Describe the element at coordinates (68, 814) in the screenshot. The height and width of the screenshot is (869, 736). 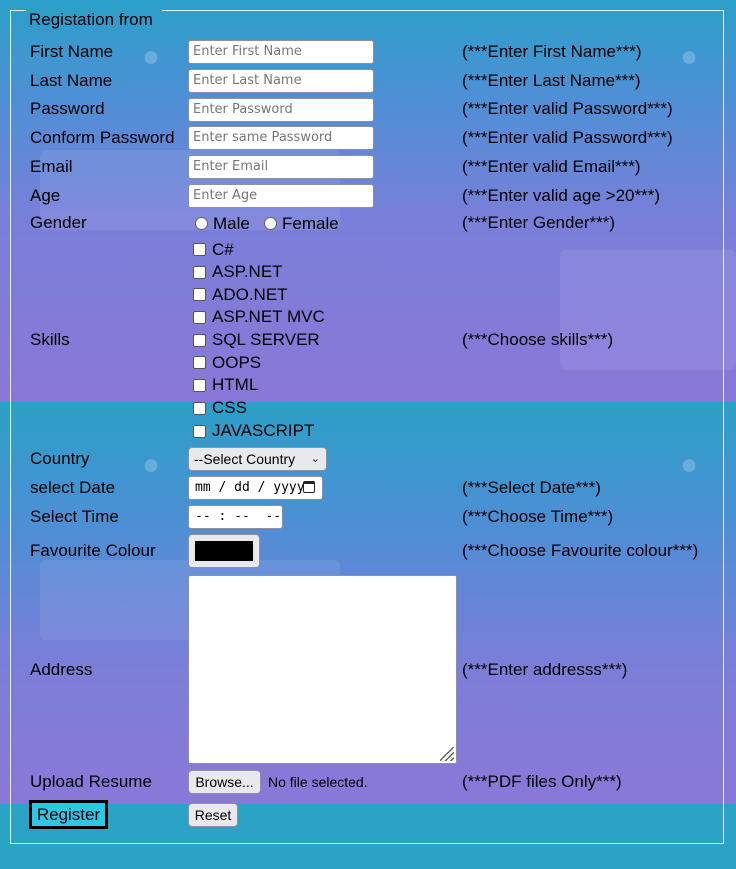
I see `register-button: Register` at that location.